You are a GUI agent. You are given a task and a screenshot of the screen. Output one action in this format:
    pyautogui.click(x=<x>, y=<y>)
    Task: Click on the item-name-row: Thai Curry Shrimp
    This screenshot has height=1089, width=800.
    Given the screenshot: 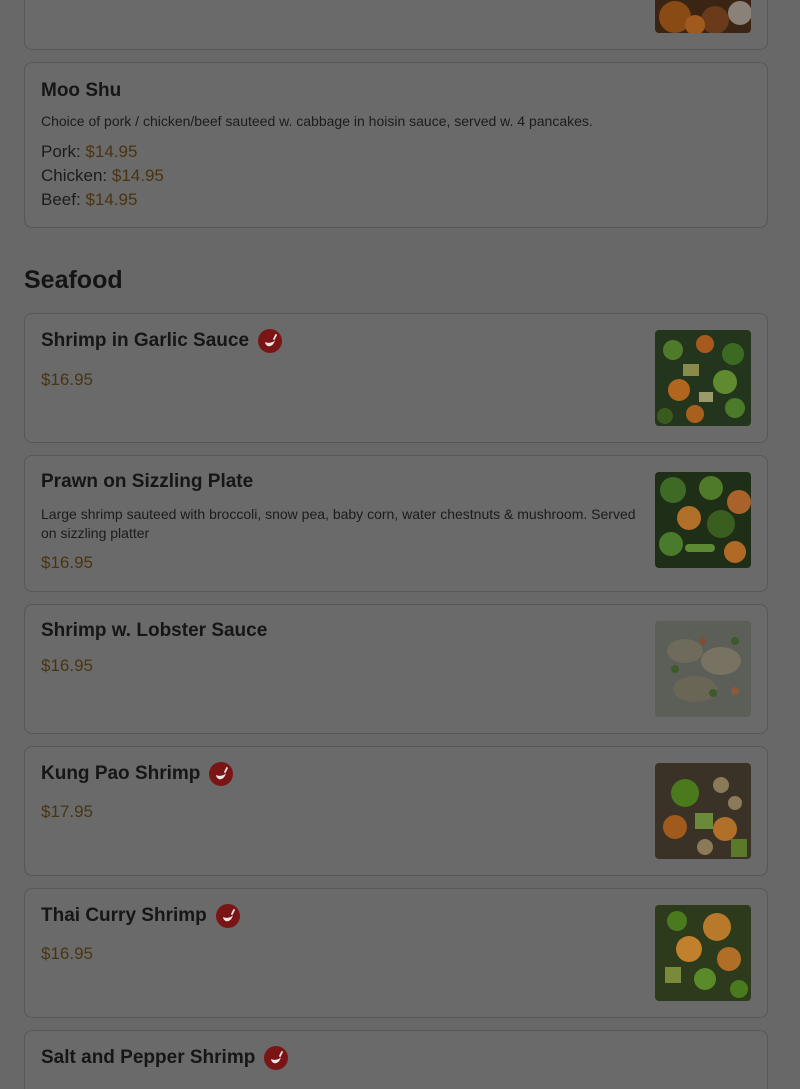 What is the action you would take?
    pyautogui.click(x=140, y=916)
    